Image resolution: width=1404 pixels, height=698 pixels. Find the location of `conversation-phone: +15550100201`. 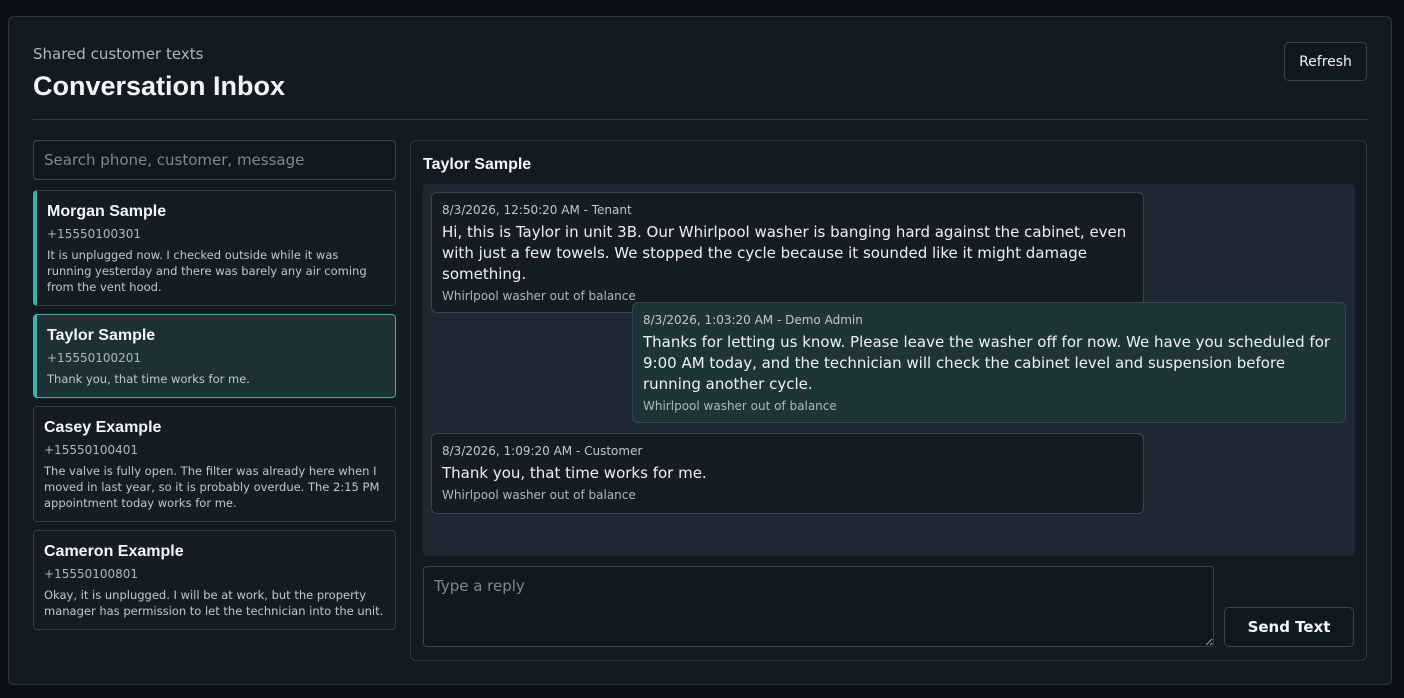

conversation-phone: +15550100201 is located at coordinates (94, 358).